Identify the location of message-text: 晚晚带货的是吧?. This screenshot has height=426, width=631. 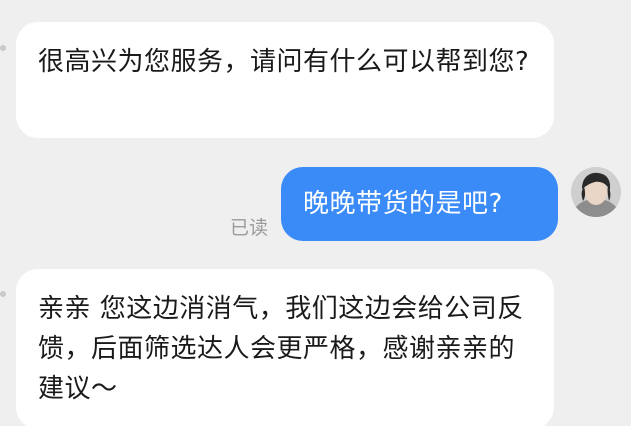
(403, 204).